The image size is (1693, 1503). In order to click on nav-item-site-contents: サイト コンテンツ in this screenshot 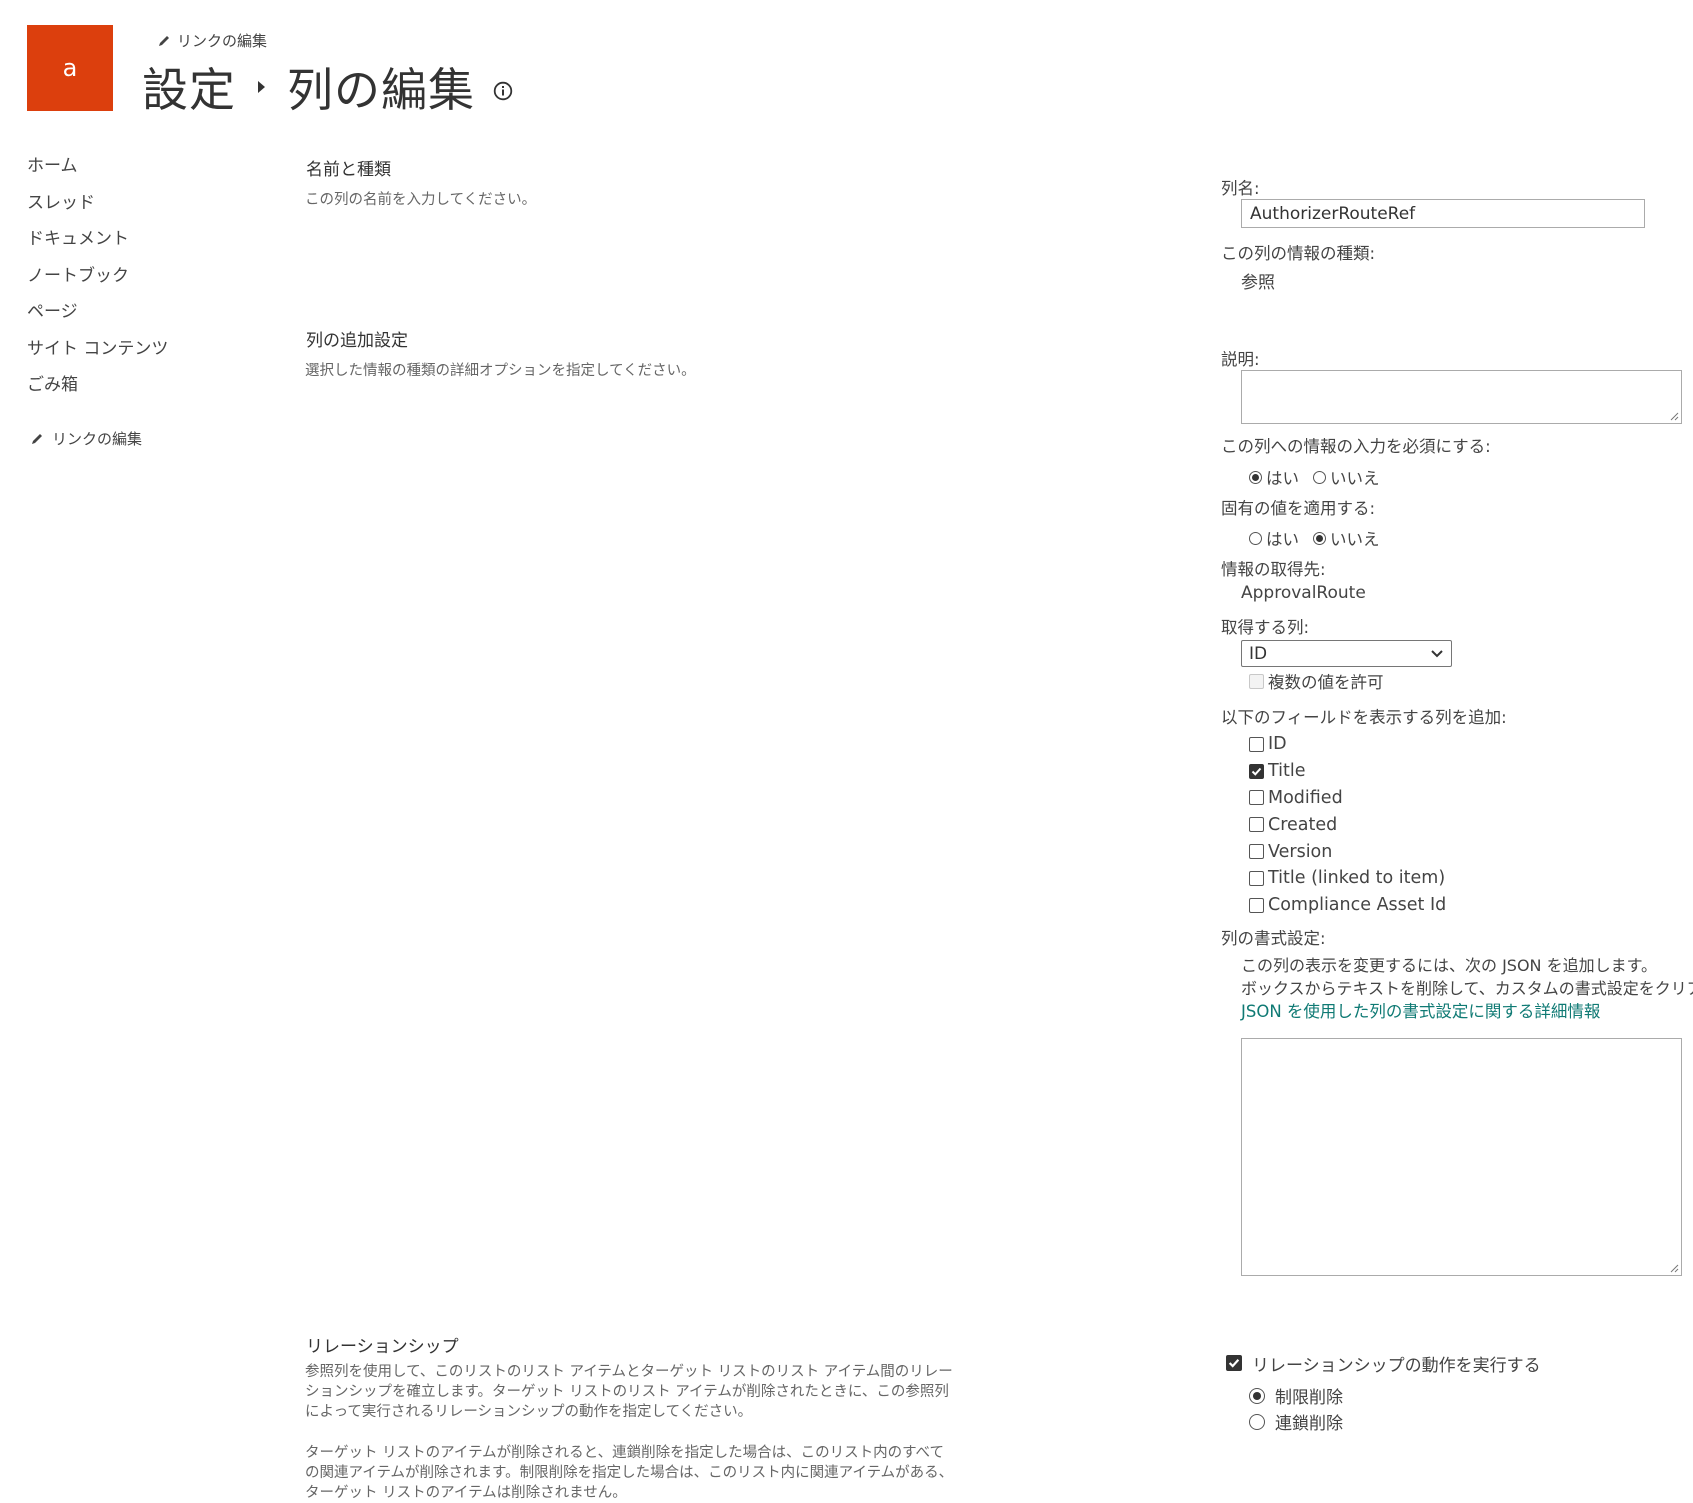, I will do `click(97, 355)`.